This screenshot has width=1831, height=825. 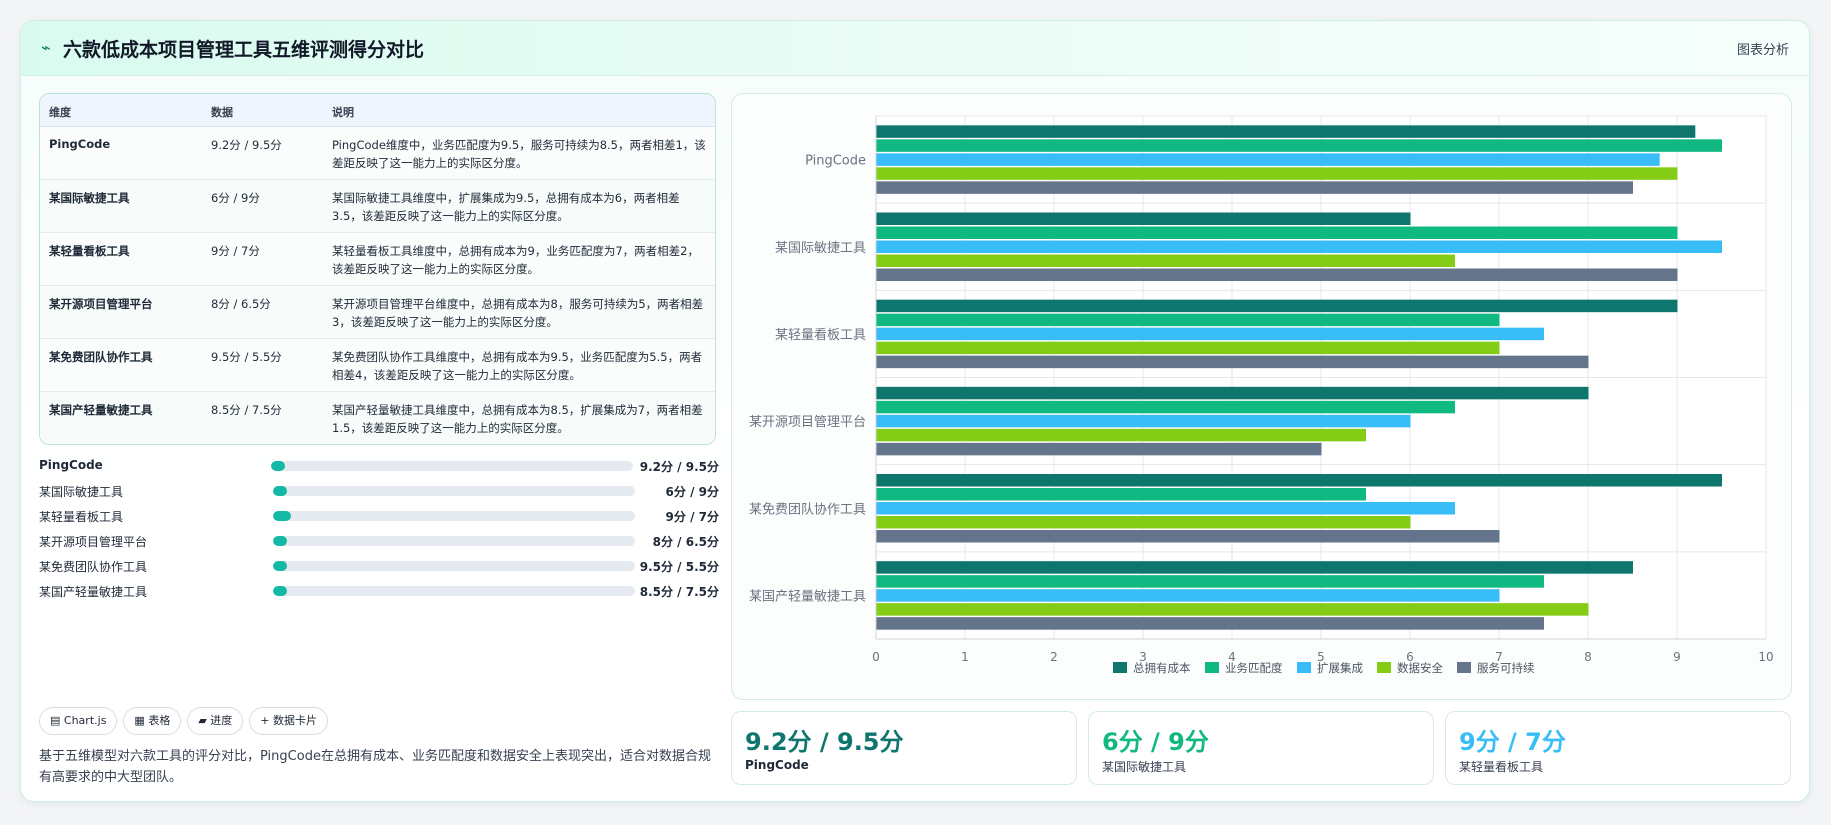 What do you see at coordinates (246, 357) in the screenshot?
I see `row-score-value: 9.5分 / 5.5分` at bounding box center [246, 357].